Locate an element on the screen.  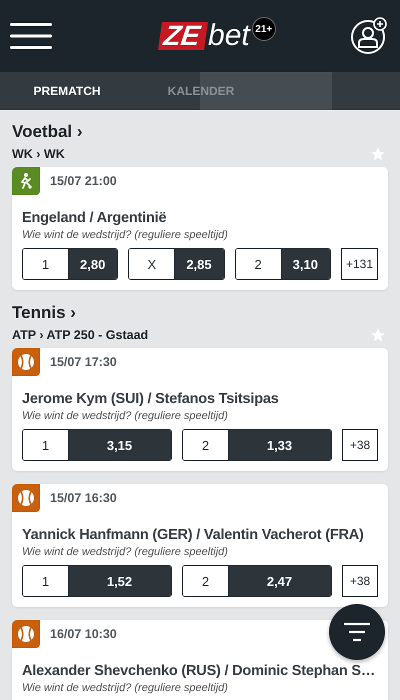
odds-button: 1 2,80 is located at coordinates (70, 264).